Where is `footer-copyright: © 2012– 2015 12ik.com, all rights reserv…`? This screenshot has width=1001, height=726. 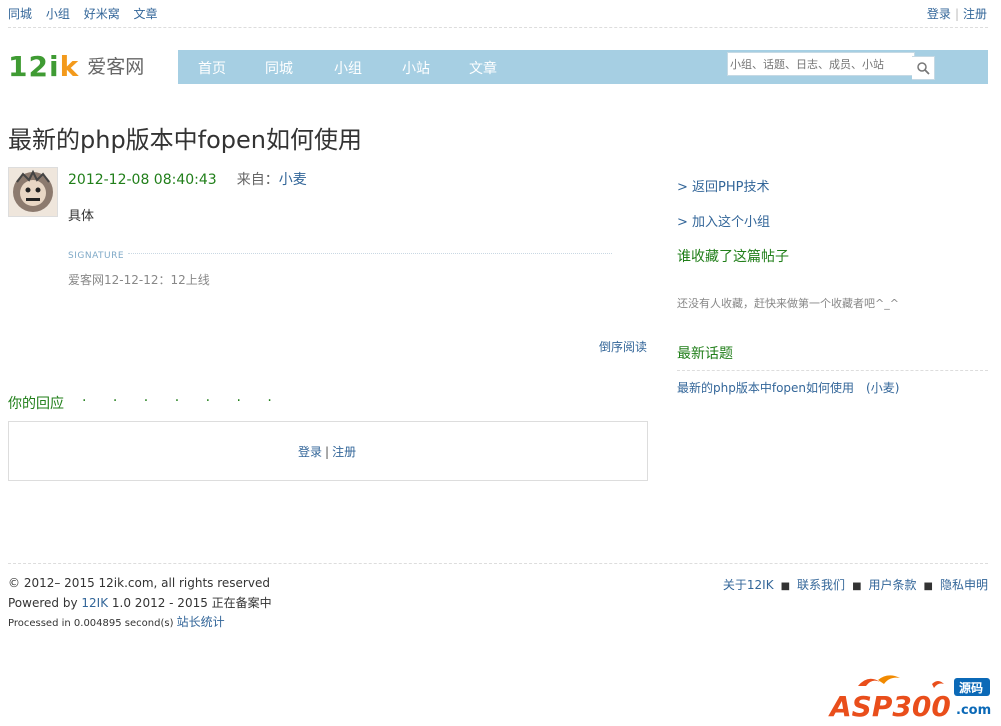 footer-copyright: © 2012– 2015 12ik.com, all rights reserv… is located at coordinates (139, 583).